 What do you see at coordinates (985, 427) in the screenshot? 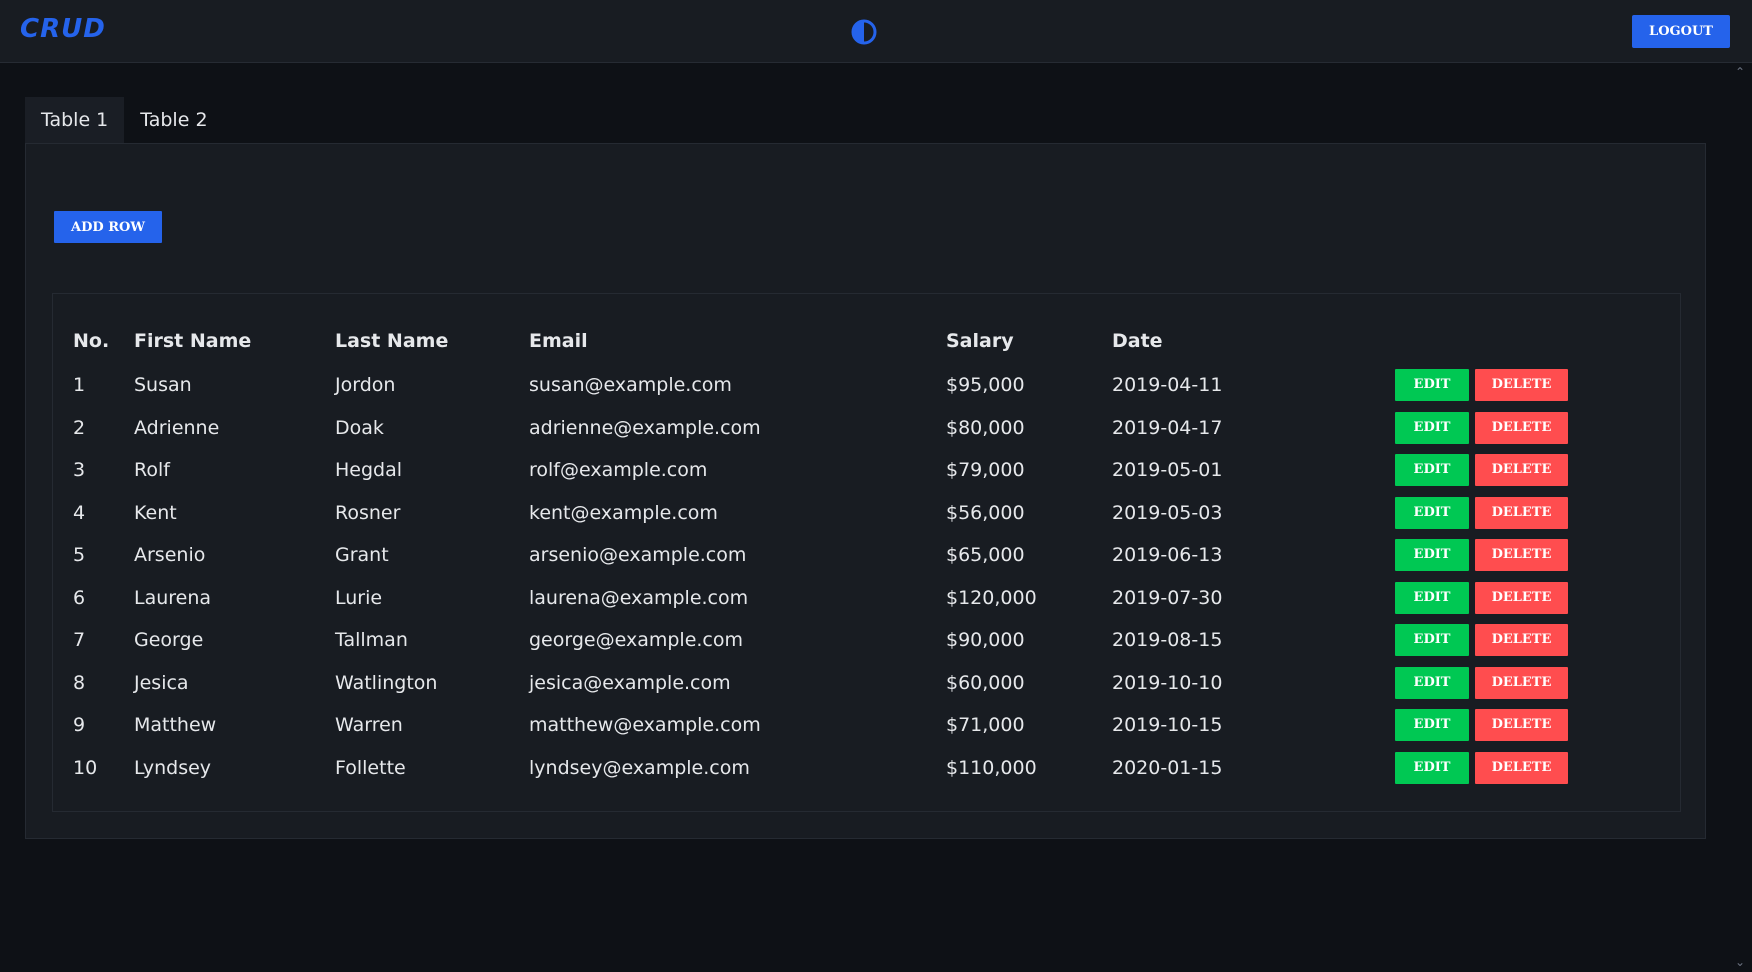
I see `cell-salary: $80,000` at bounding box center [985, 427].